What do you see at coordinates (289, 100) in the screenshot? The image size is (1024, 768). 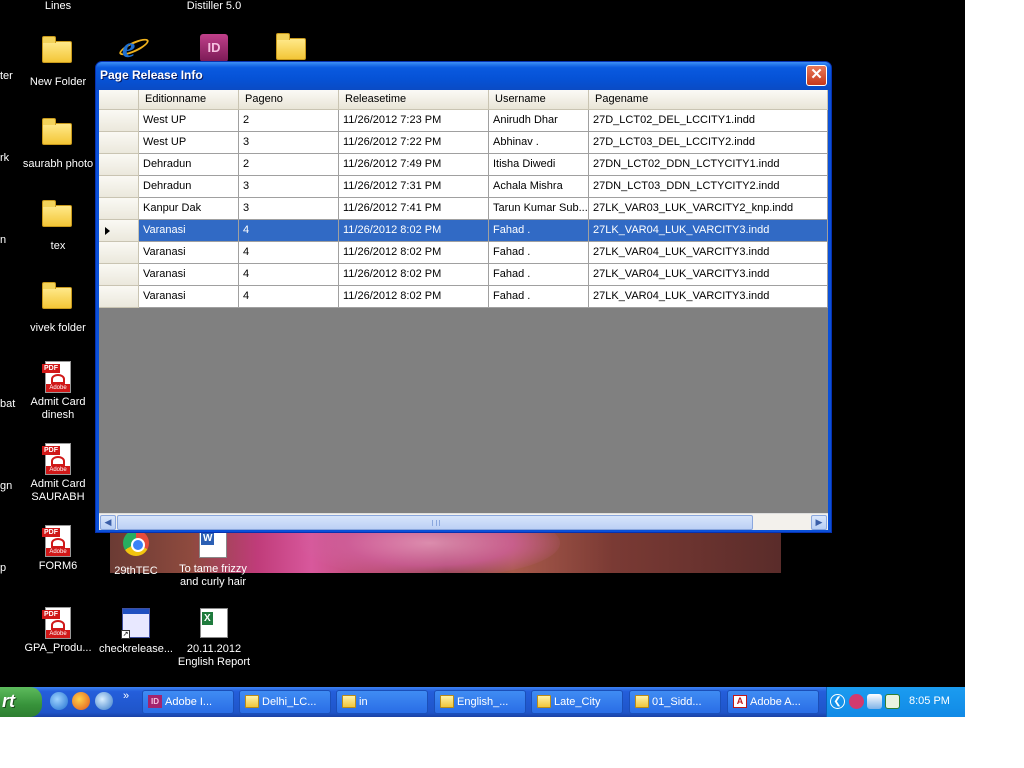 I see `column-header-page-no: Pageno` at bounding box center [289, 100].